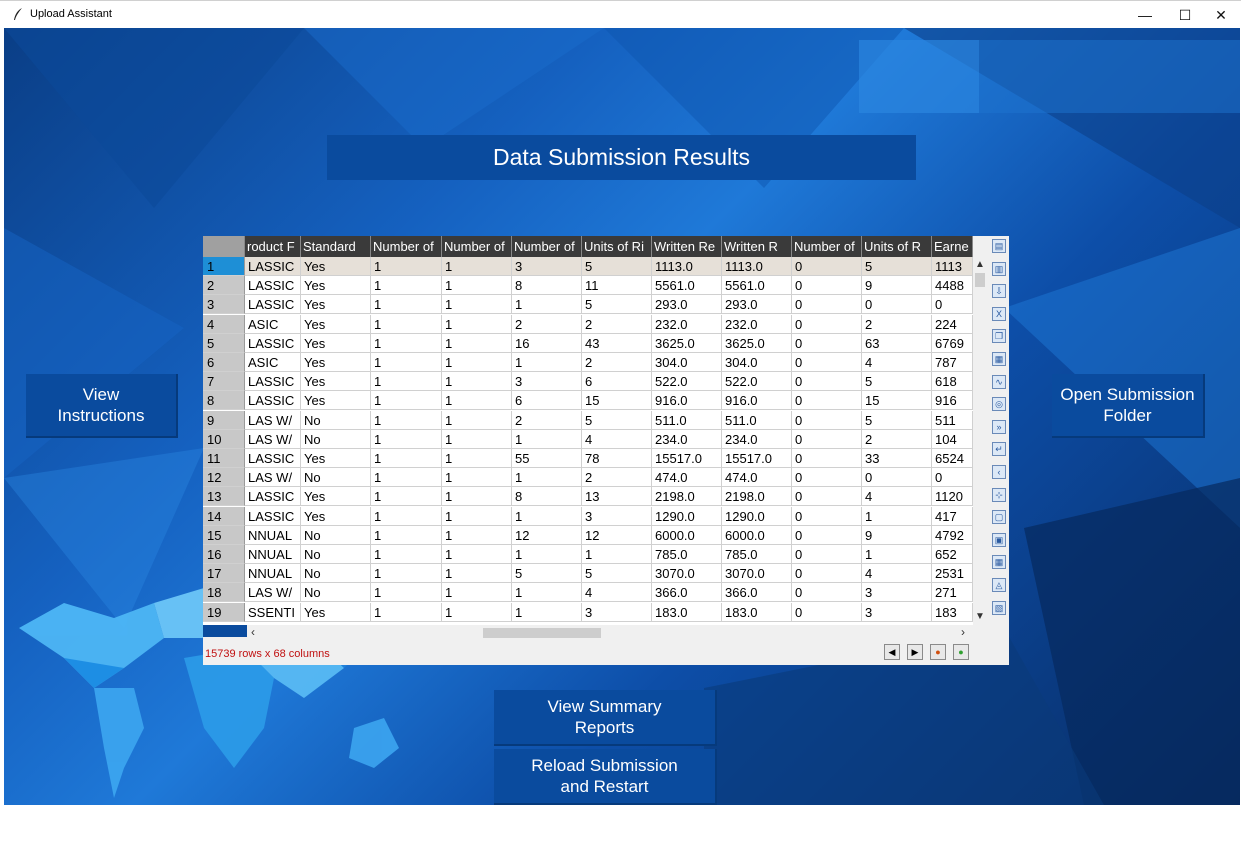 The image size is (1241, 866). I want to click on row-number: 17, so click(224, 574).